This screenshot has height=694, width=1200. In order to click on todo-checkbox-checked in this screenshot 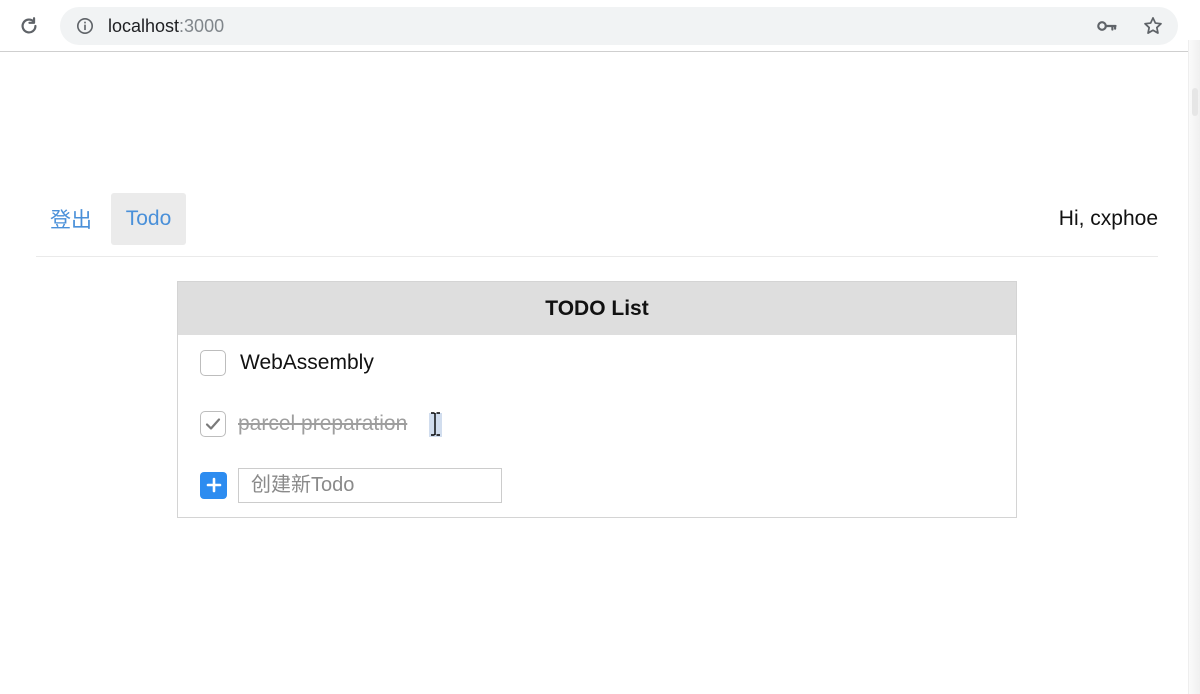, I will do `click(213, 424)`.